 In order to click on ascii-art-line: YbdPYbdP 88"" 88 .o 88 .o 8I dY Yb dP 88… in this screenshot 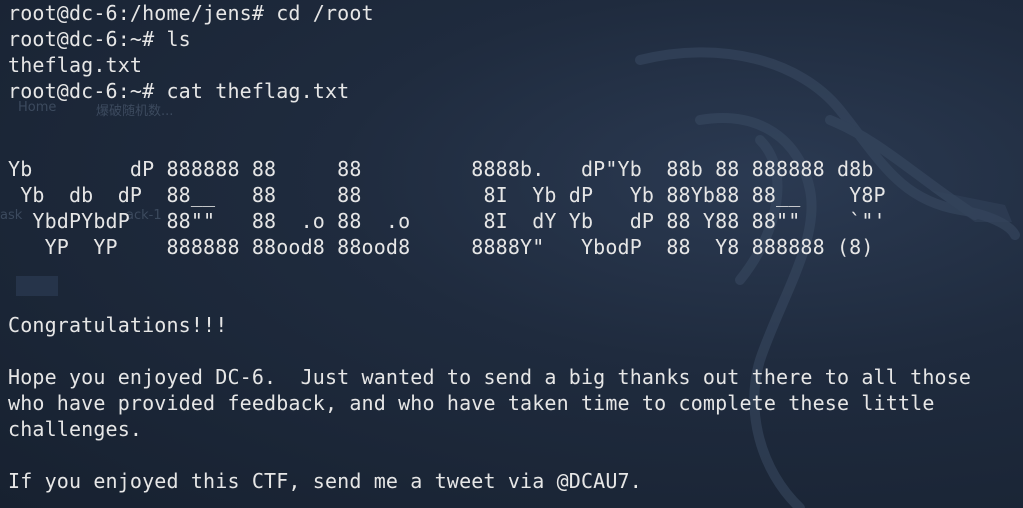, I will do `click(447, 221)`.